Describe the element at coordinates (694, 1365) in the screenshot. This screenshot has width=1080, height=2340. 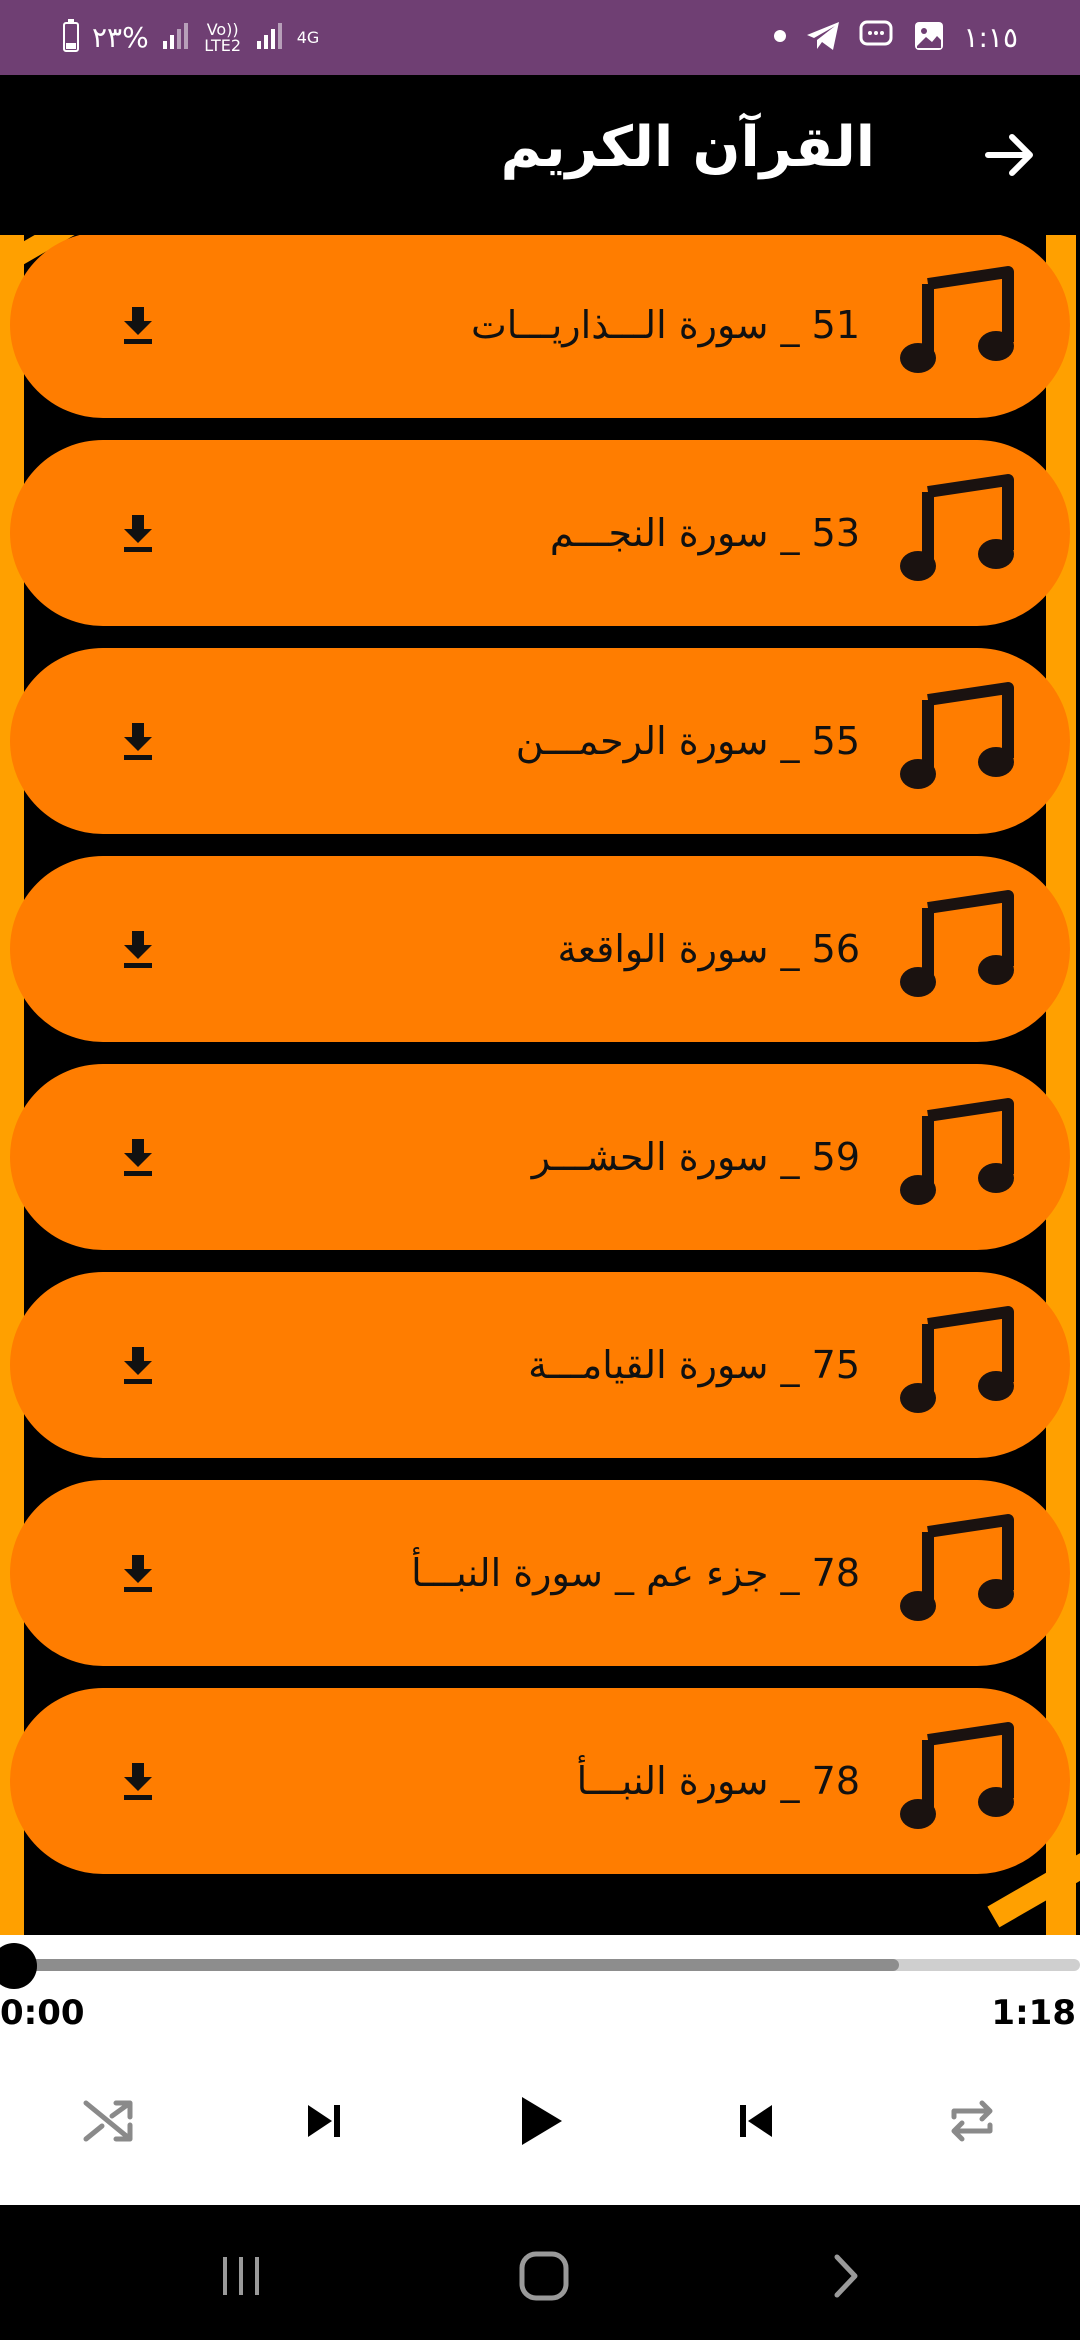
I see `surah-title: 75 _ سورة القيامـــة` at that location.